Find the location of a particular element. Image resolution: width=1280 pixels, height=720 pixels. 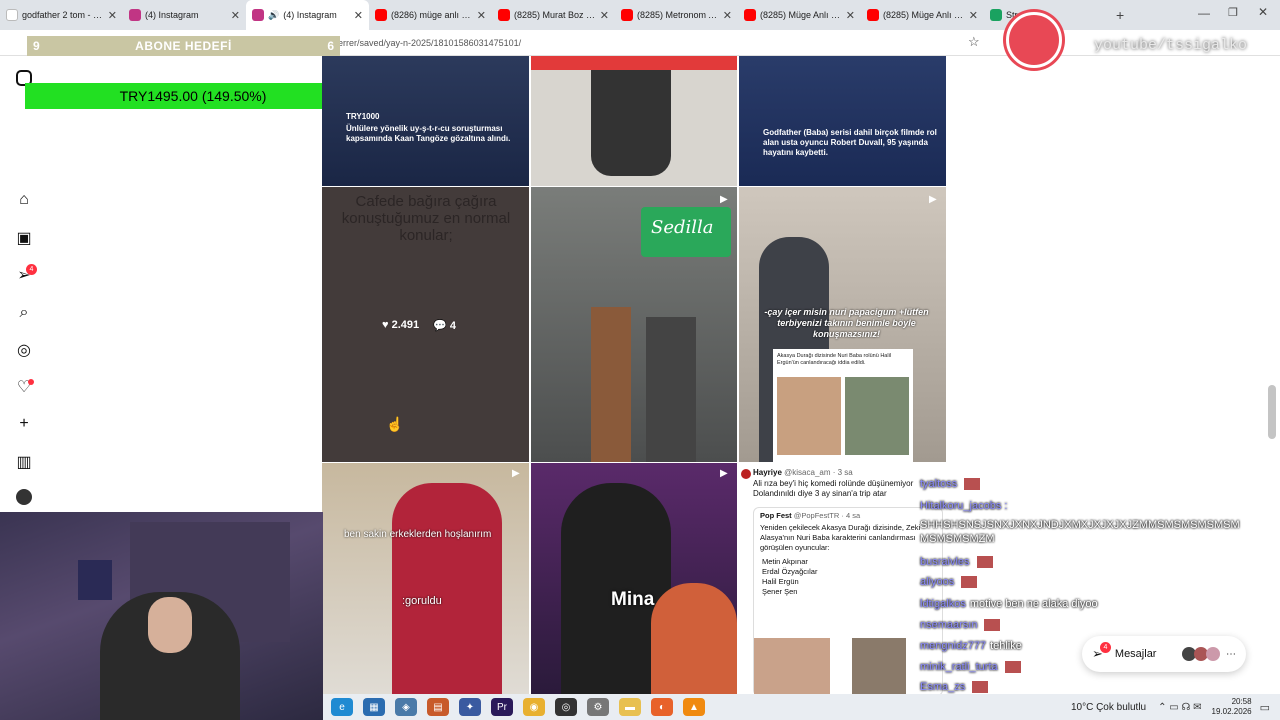

store-icon: ▦ is located at coordinates (374, 707).